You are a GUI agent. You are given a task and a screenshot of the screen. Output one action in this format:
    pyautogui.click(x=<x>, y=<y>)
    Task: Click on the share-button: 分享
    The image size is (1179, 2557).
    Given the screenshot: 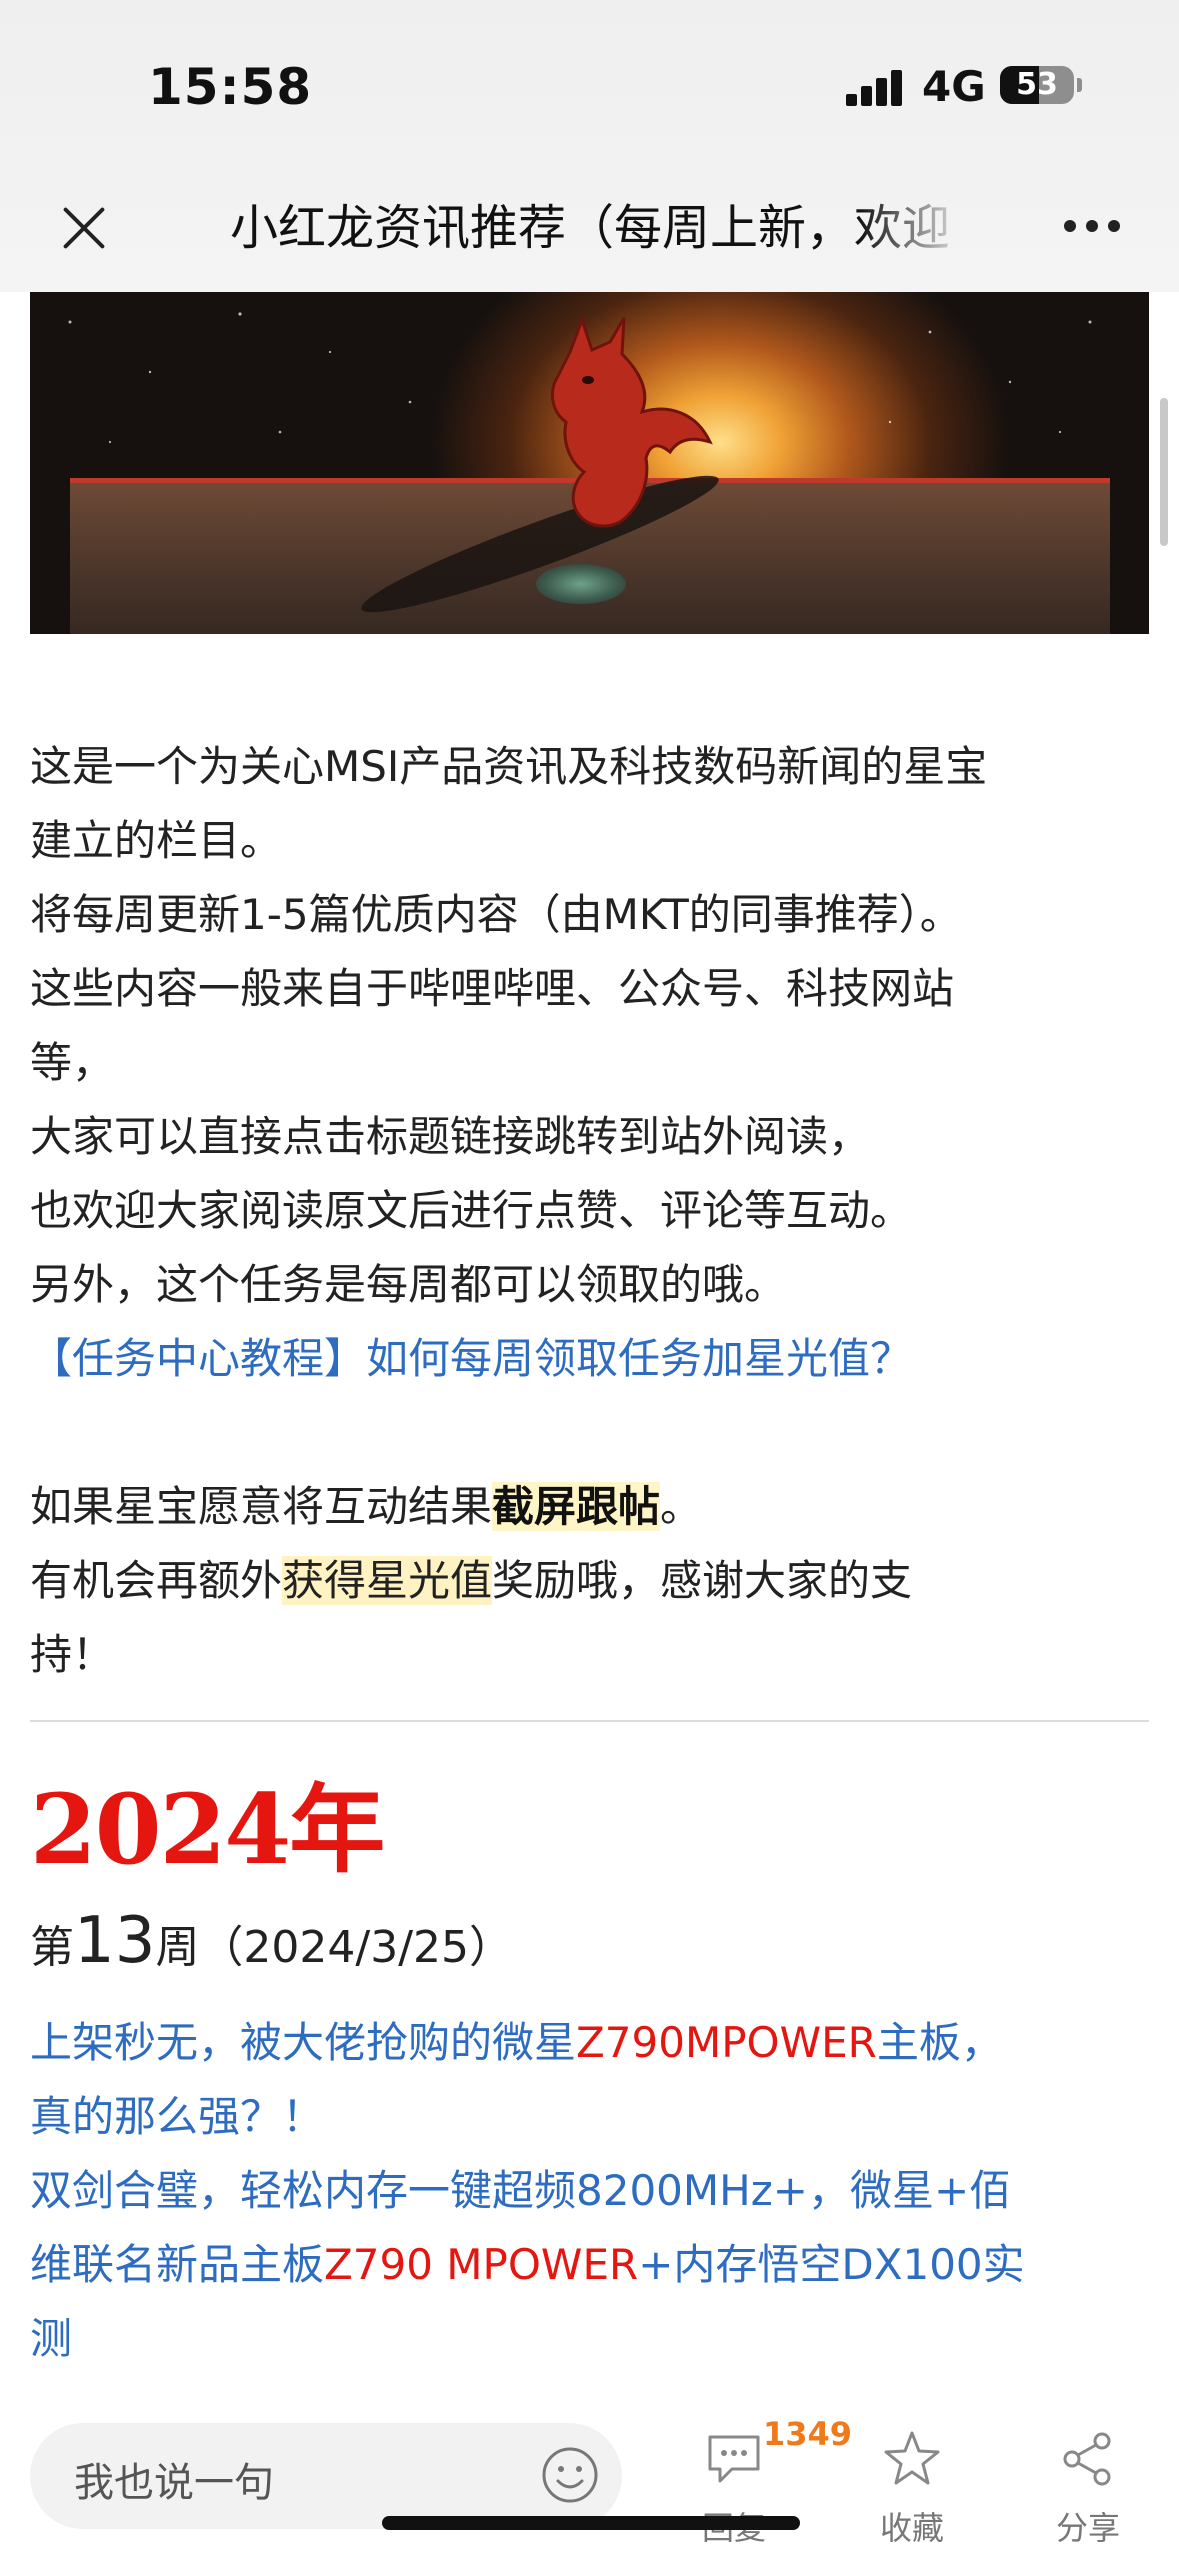 What is the action you would take?
    pyautogui.click(x=1088, y=2482)
    